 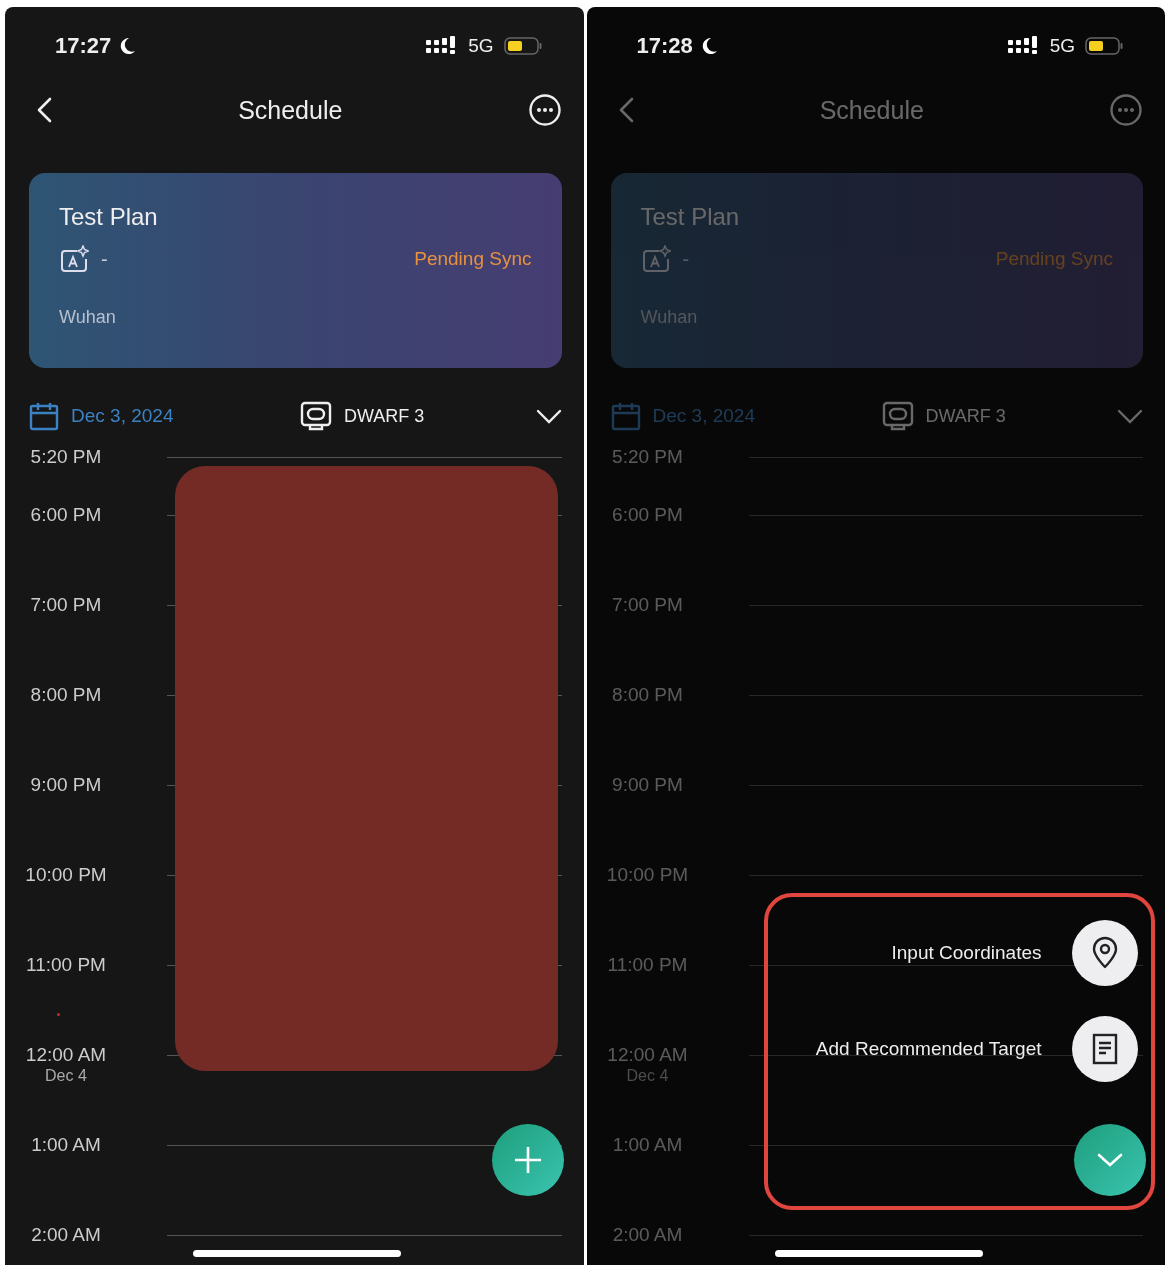 What do you see at coordinates (544, 110) in the screenshot?
I see `more-icon` at bounding box center [544, 110].